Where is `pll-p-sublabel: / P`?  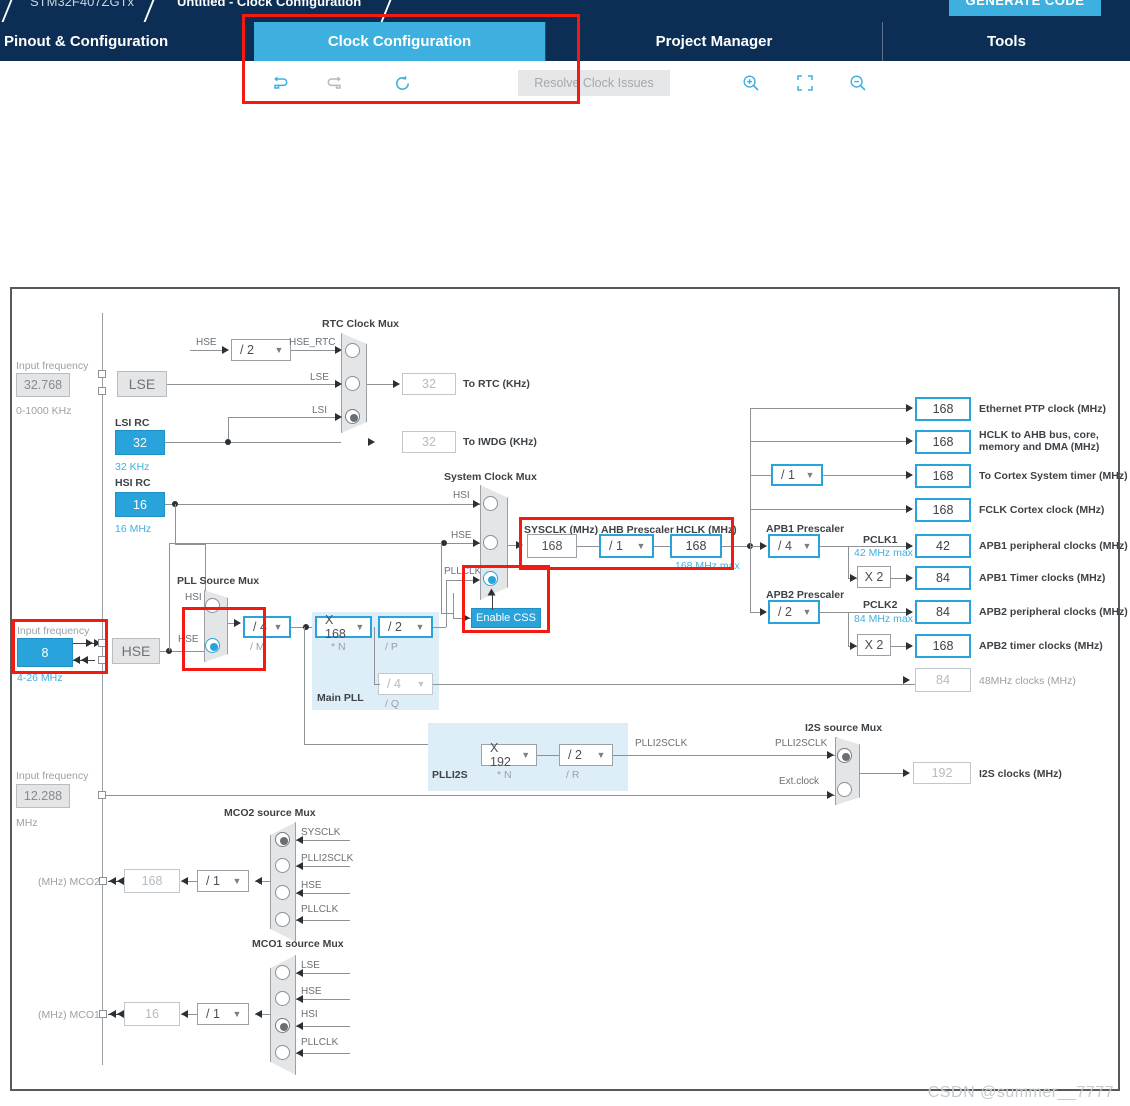 pll-p-sublabel: / P is located at coordinates (391, 647).